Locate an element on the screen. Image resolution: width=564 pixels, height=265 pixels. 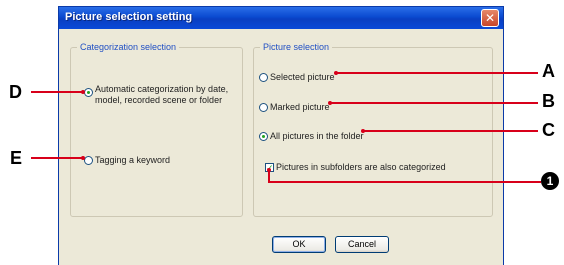
callout-A: A is located at coordinates (548, 71).